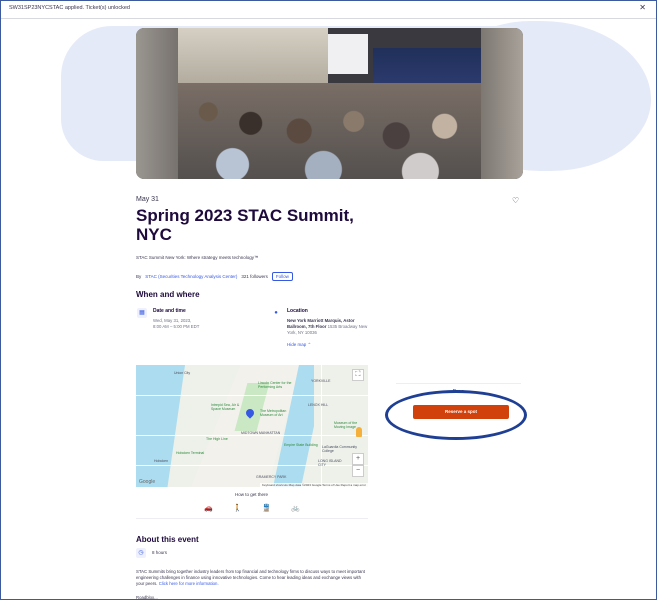  Describe the element at coordinates (208, 508) in the screenshot. I see `car-icon: 🚗` at that location.